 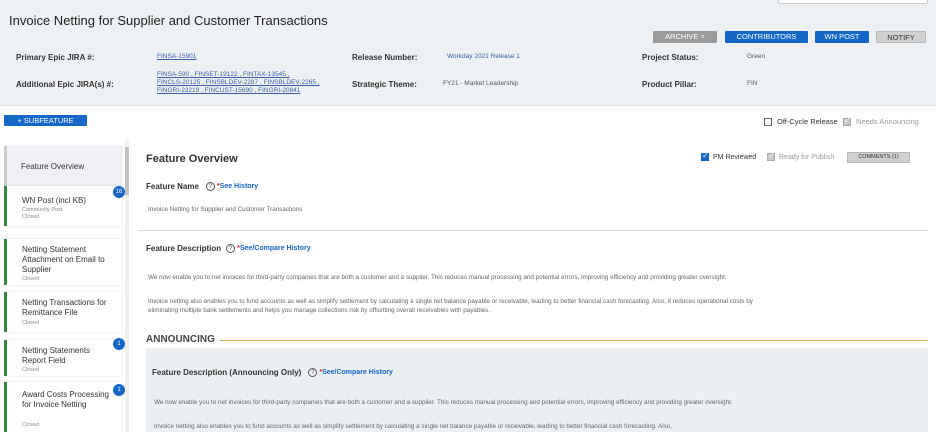 What do you see at coordinates (385, 57) in the screenshot?
I see `release-number-label: Release Number:` at bounding box center [385, 57].